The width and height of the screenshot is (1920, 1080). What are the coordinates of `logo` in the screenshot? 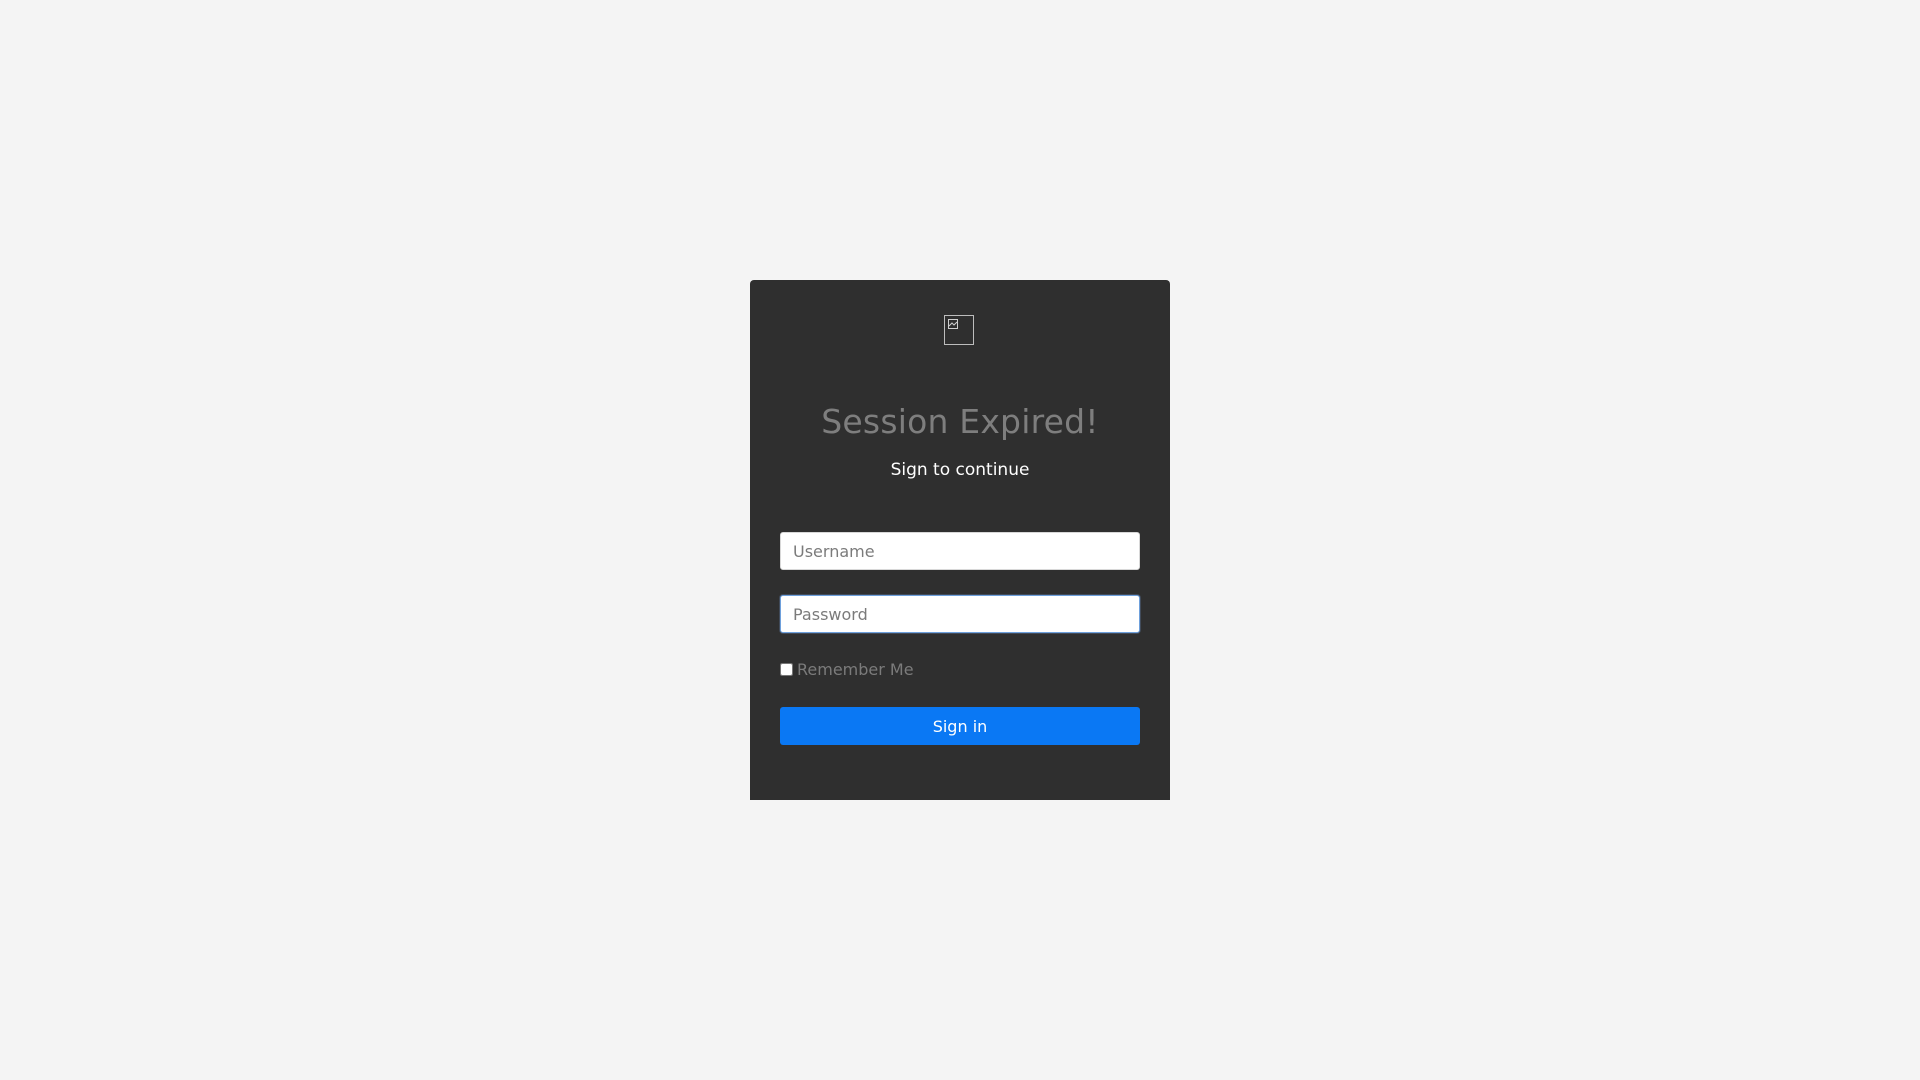 It's located at (959, 330).